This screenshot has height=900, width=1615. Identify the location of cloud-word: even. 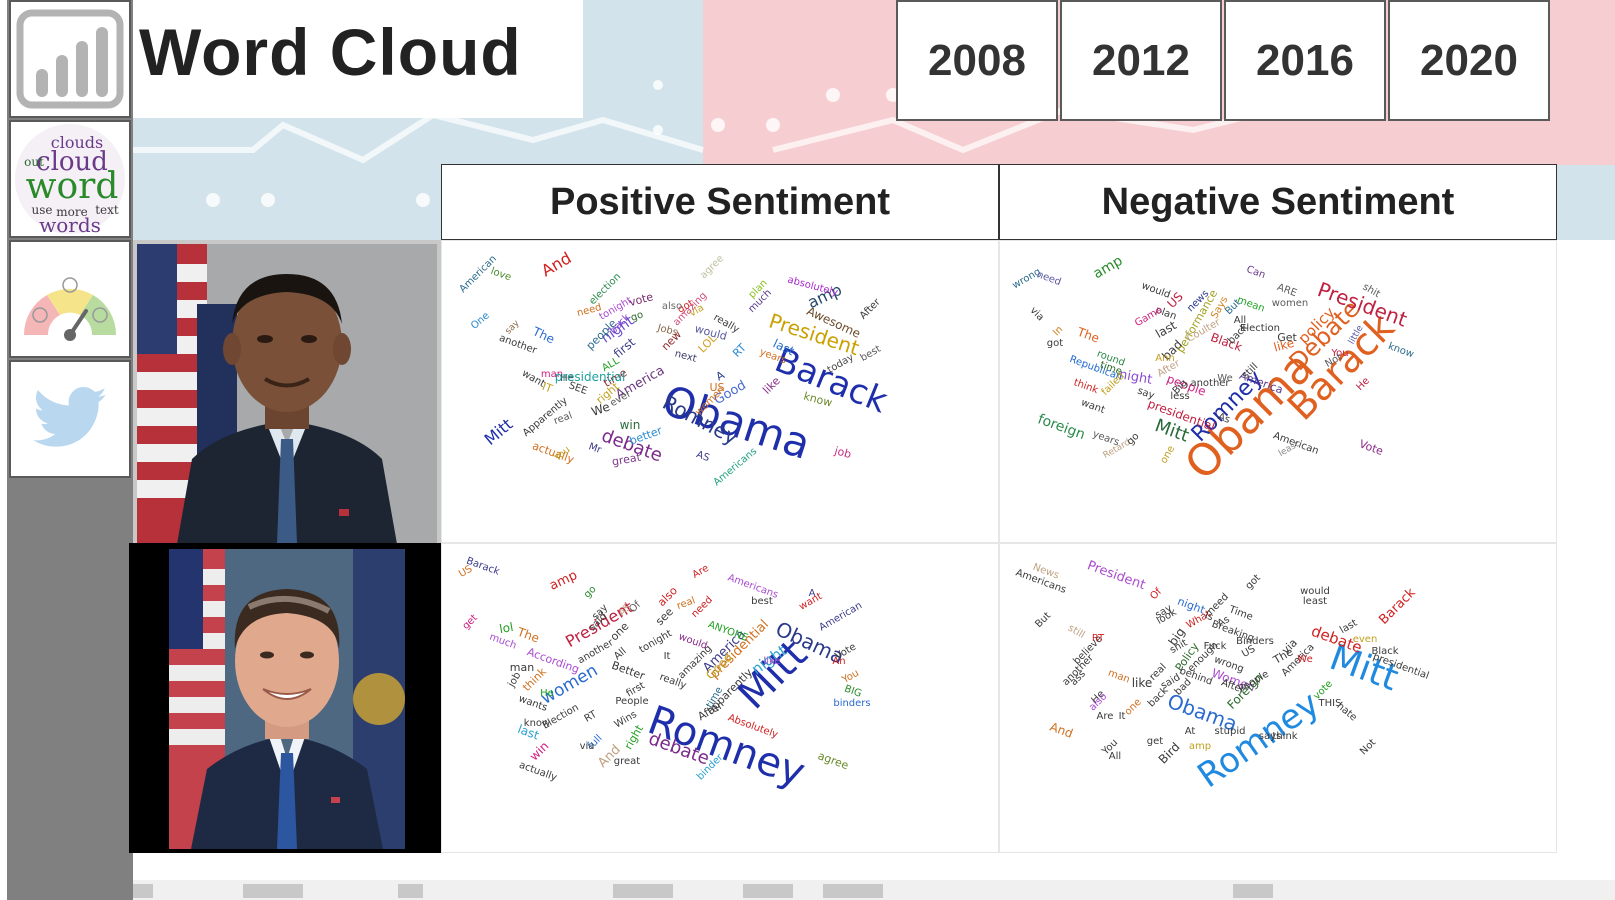
(1365, 639).